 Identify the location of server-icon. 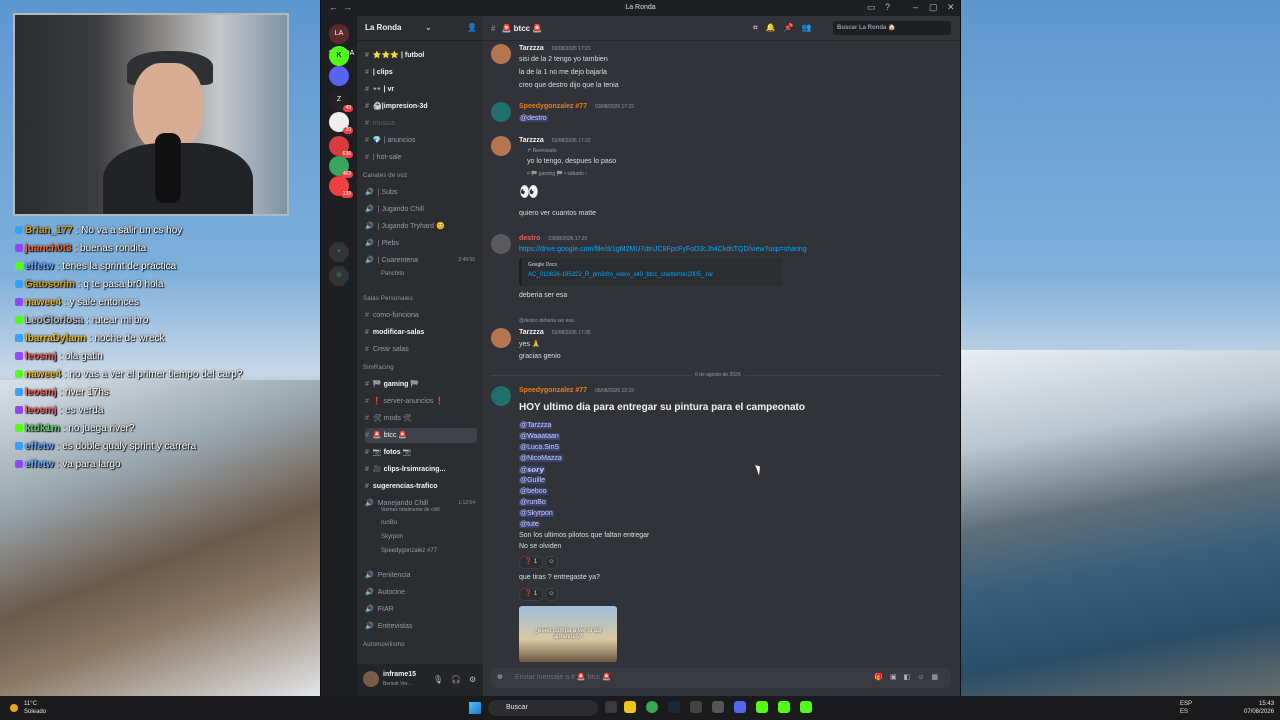
(339, 76).